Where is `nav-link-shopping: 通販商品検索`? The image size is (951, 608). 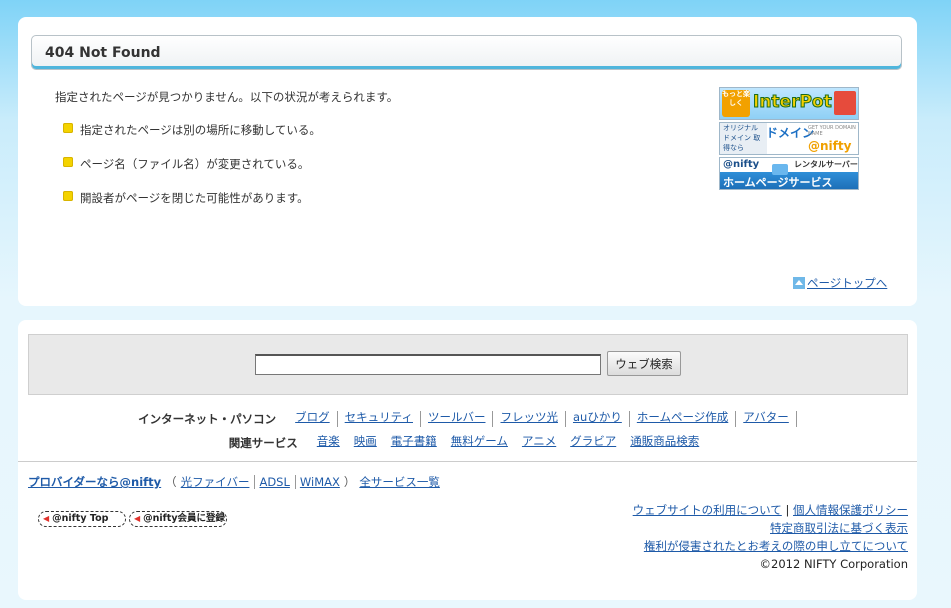
nav-link-shopping: 通販商品検索 is located at coordinates (664, 443).